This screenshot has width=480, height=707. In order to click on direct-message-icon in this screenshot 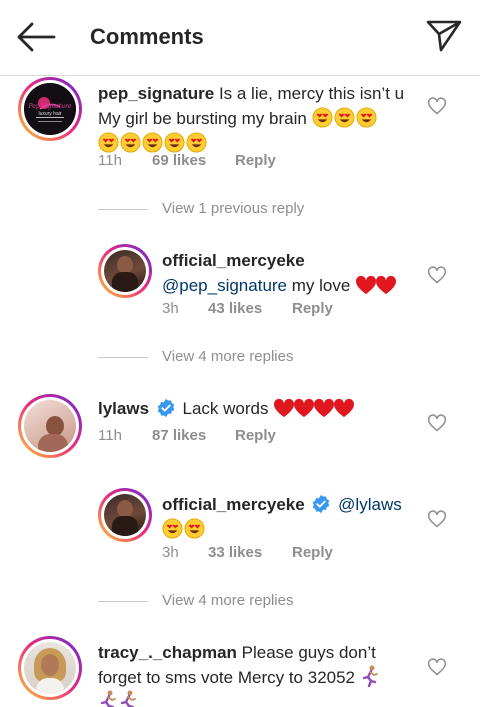, I will do `click(444, 36)`.